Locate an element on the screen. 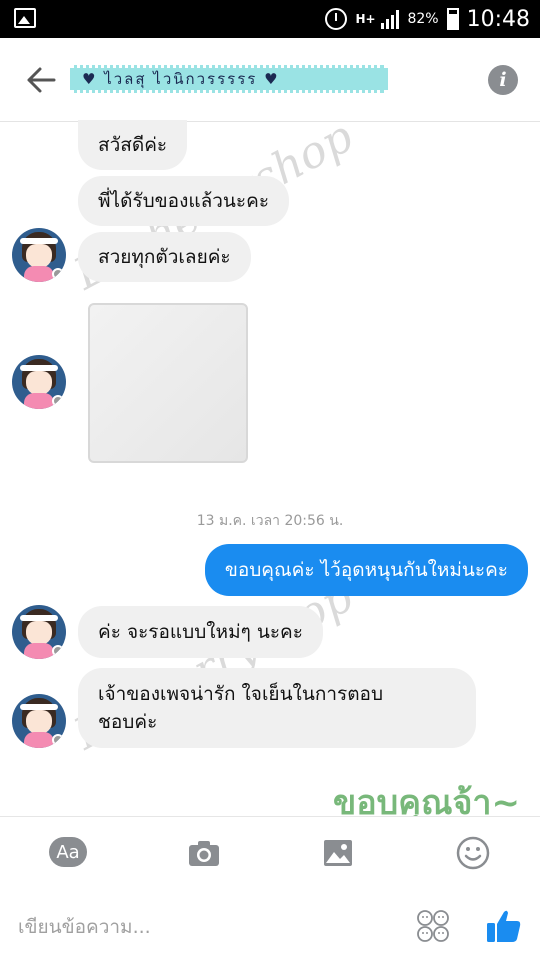 The height and width of the screenshot is (960, 540). composer-toolbar: Aa is located at coordinates (270, 852).